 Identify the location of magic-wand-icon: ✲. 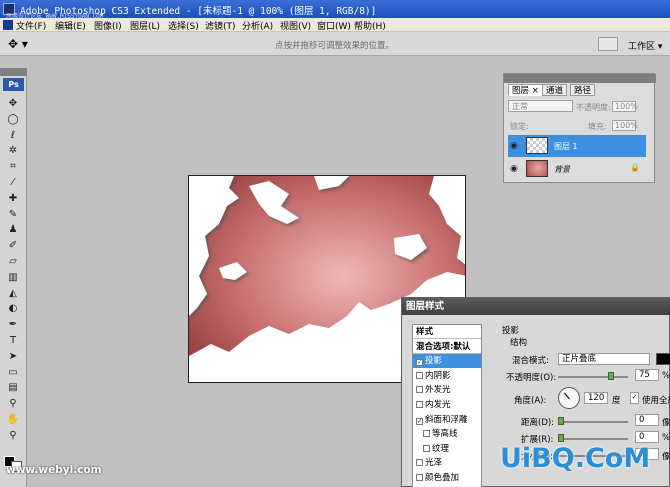
(13, 151).